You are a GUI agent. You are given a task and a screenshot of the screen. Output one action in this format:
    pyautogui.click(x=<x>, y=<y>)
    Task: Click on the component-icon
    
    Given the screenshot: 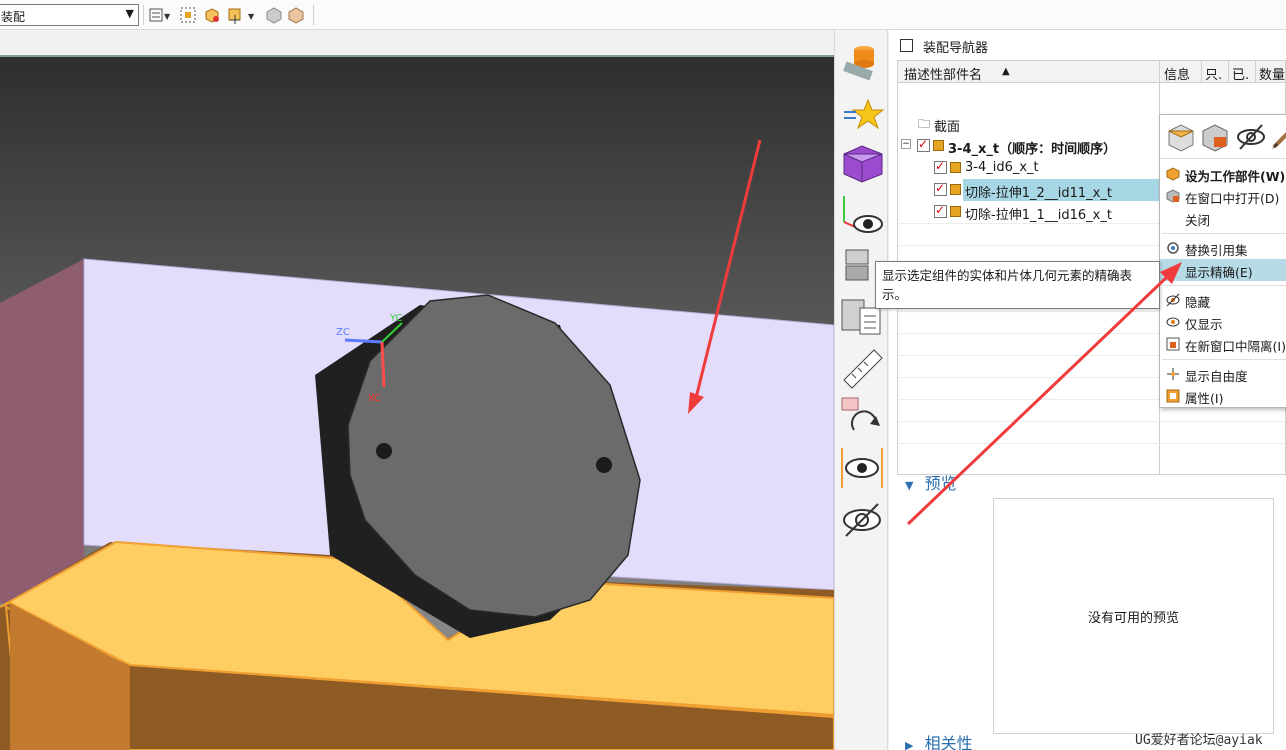 What is the action you would take?
    pyautogui.click(x=955, y=189)
    